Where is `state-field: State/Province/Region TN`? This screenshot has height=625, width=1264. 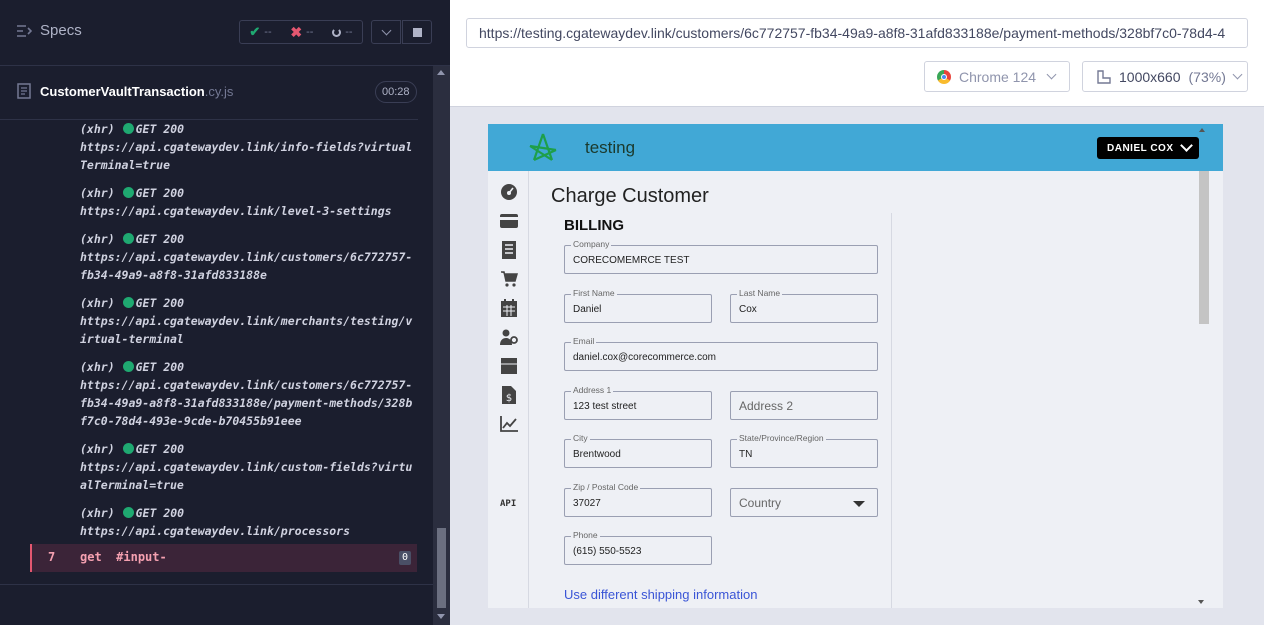
state-field: State/Province/Region TN is located at coordinates (804, 450).